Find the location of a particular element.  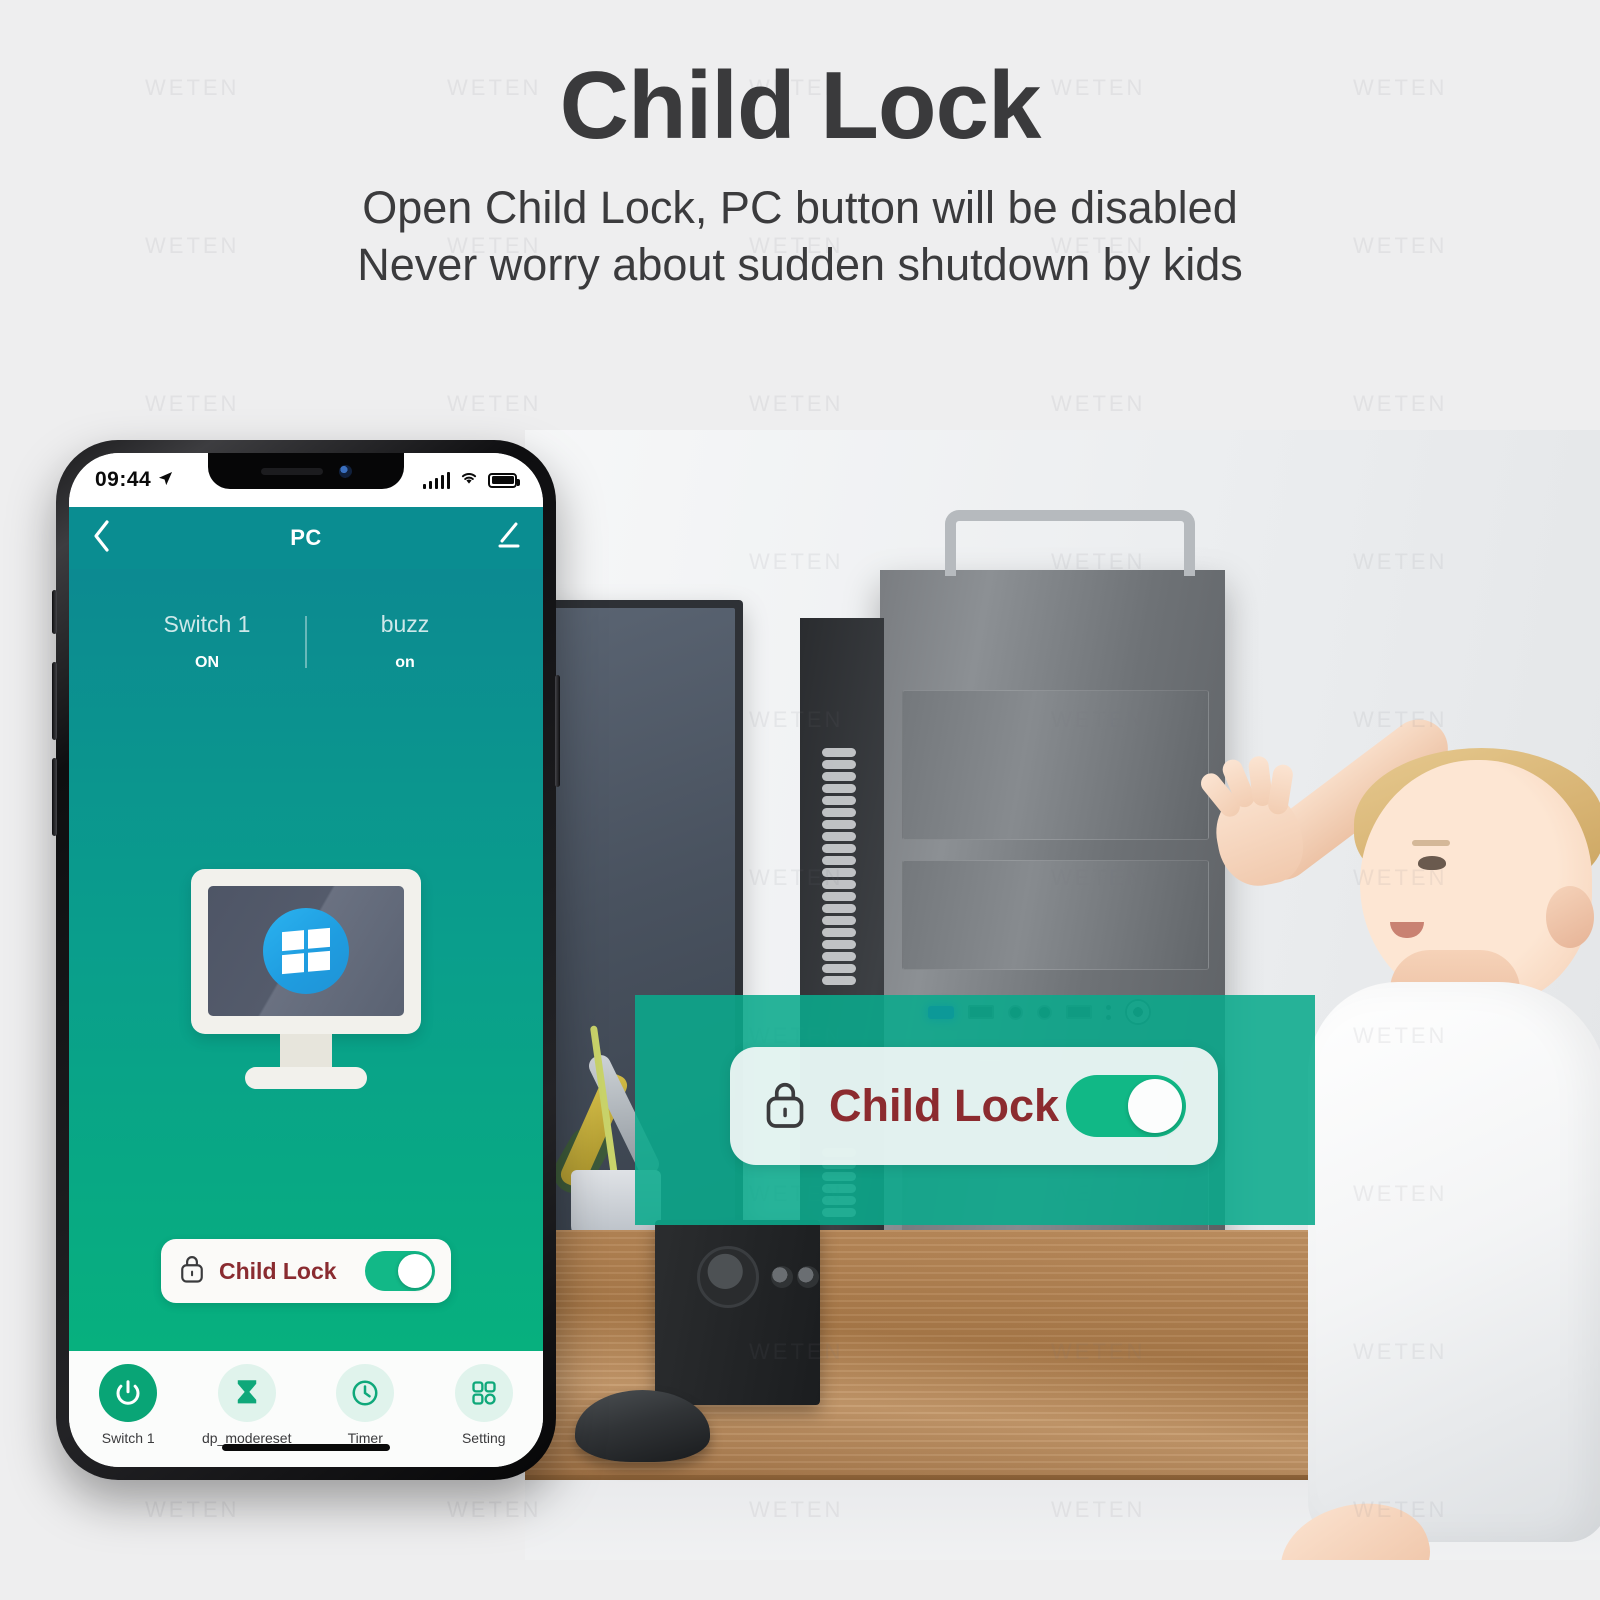

switch-status-row: Switch 1 ON buzz on is located at coordinates (306, 620).